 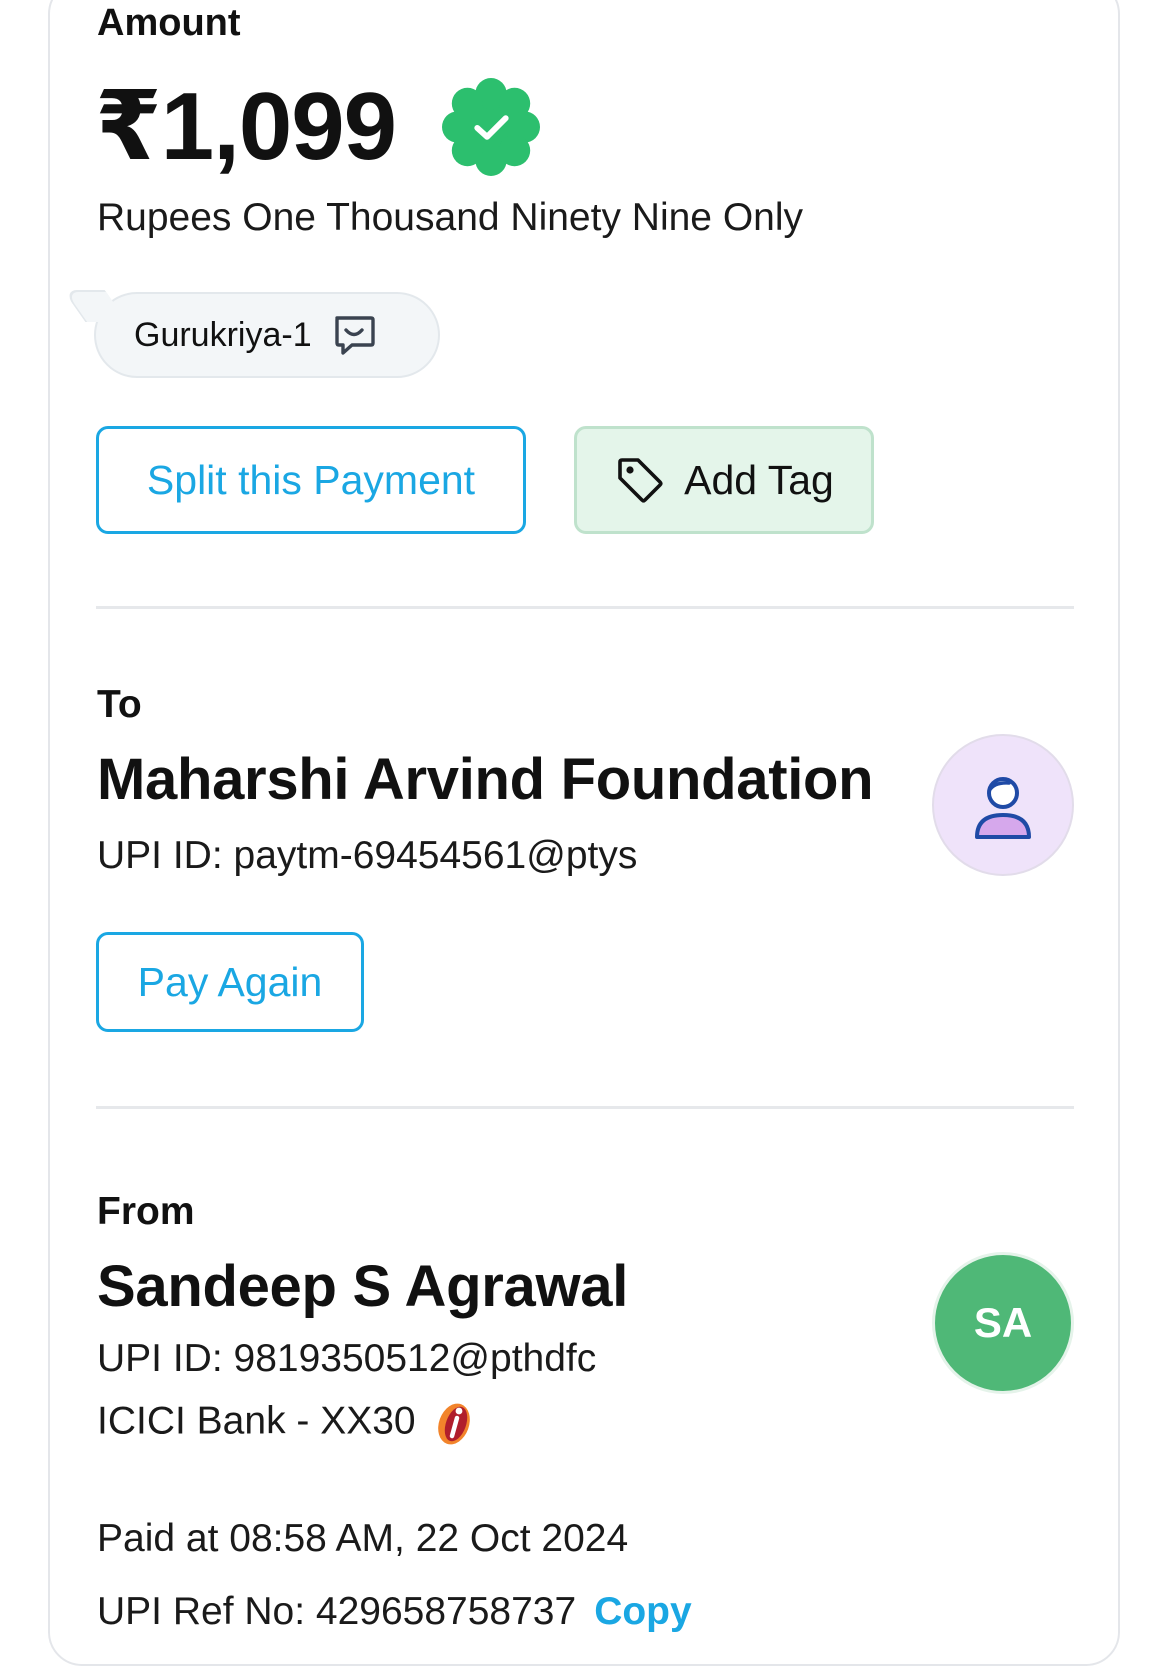 What do you see at coordinates (491, 127) in the screenshot?
I see `verified-check-icon` at bounding box center [491, 127].